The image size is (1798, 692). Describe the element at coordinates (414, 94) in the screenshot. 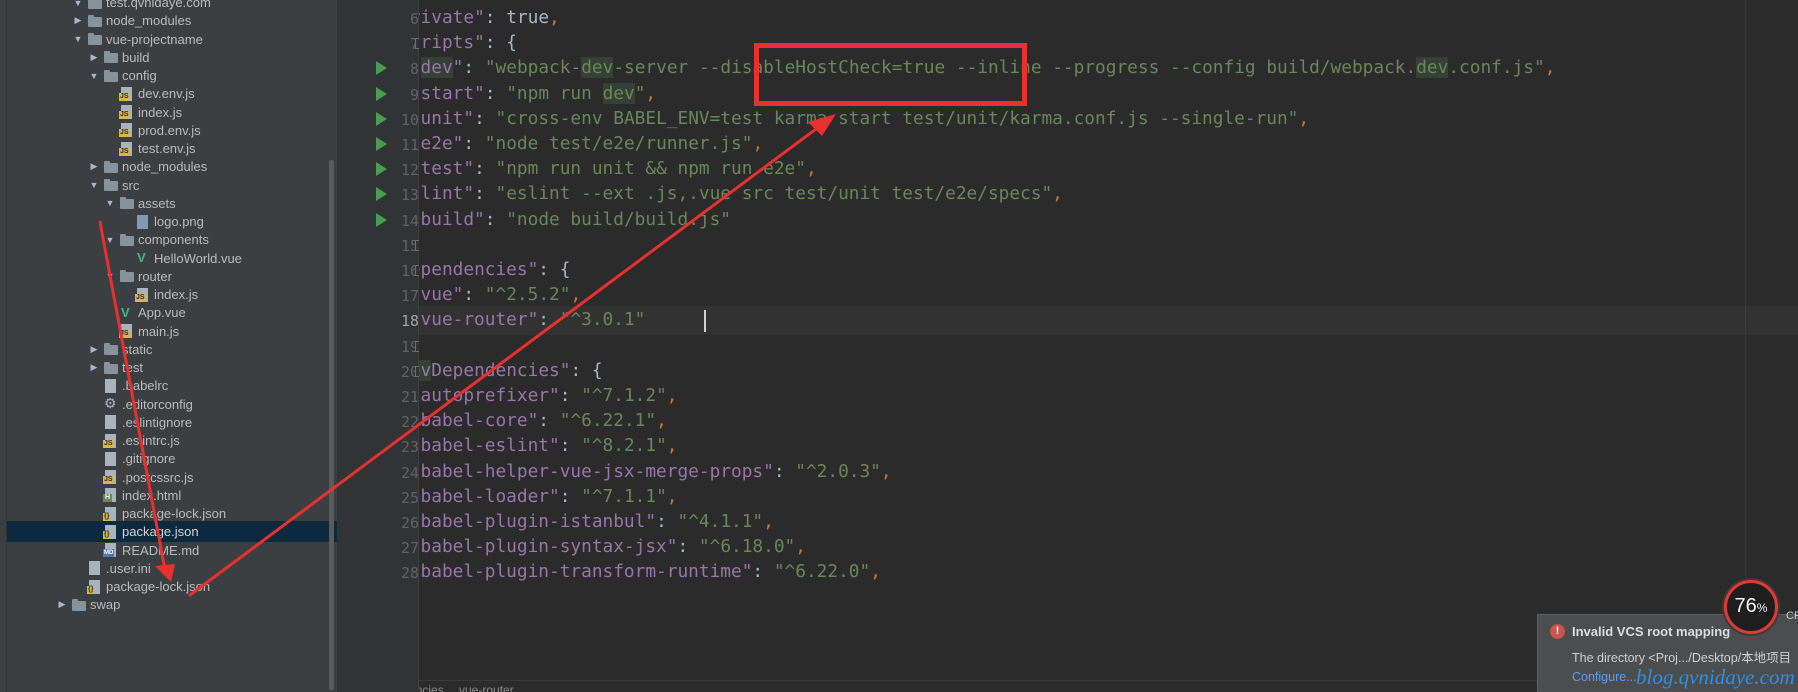

I see `line-number: 9` at that location.